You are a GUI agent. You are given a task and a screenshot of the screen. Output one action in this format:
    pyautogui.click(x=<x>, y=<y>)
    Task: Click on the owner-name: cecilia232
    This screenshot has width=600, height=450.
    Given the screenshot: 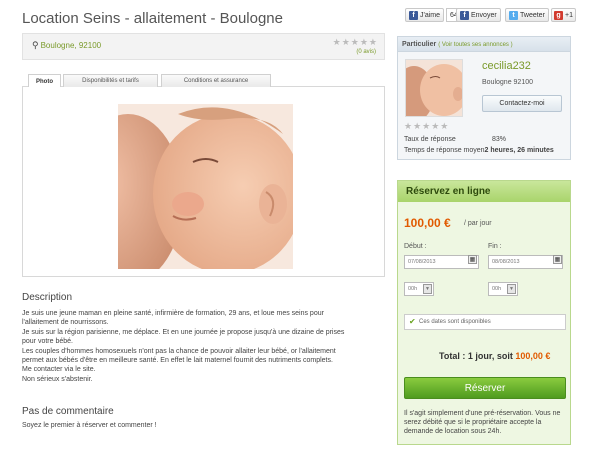 What is the action you would take?
    pyautogui.click(x=506, y=66)
    